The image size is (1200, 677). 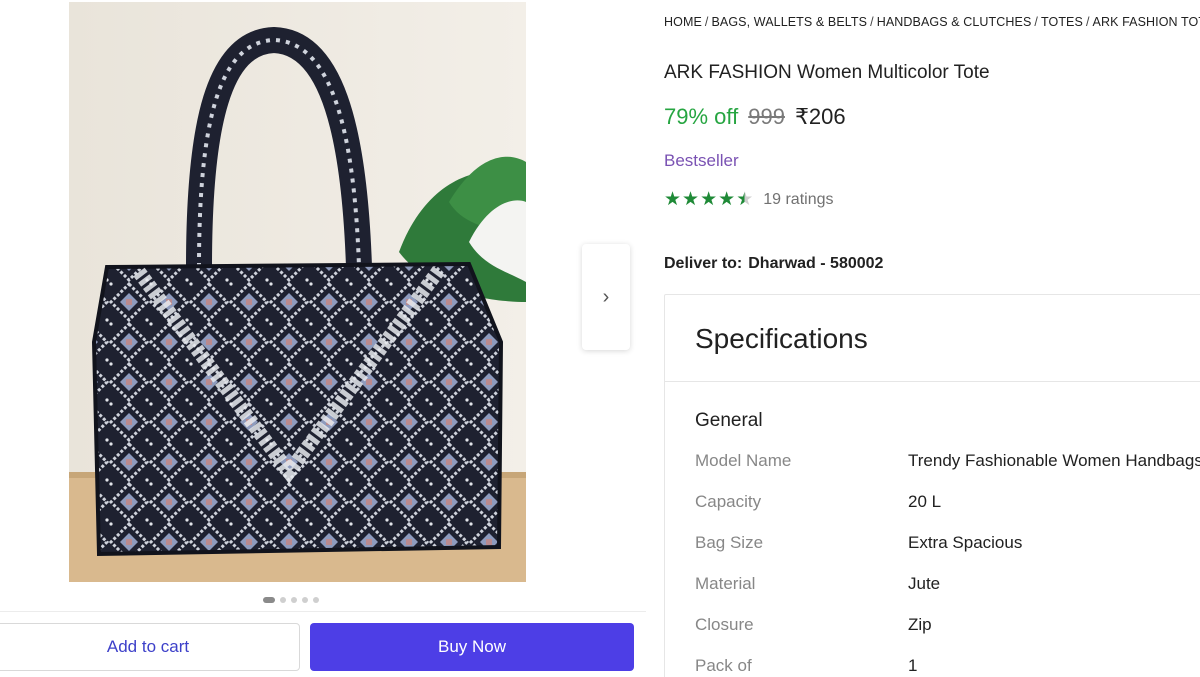 I want to click on spec-value: Jute, so click(x=924, y=583).